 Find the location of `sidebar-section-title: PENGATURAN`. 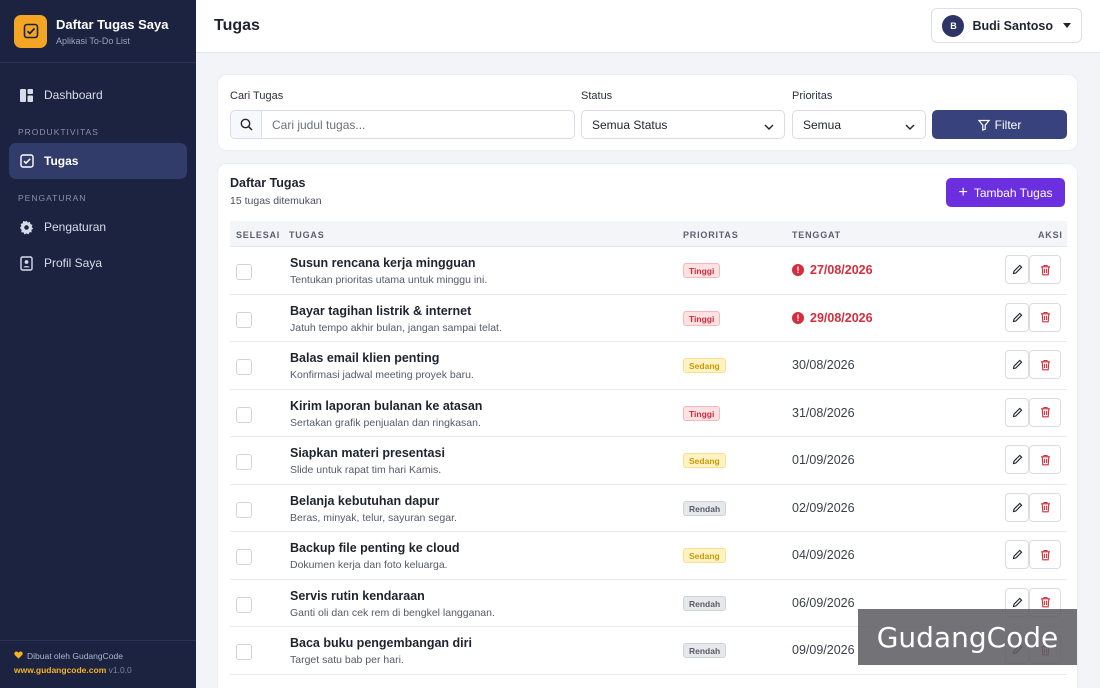

sidebar-section-title: PENGATURAN is located at coordinates (52, 198).